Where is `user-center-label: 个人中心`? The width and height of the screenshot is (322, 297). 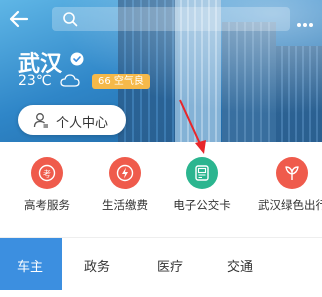
user-center-label: 个人中心 is located at coordinates (82, 123).